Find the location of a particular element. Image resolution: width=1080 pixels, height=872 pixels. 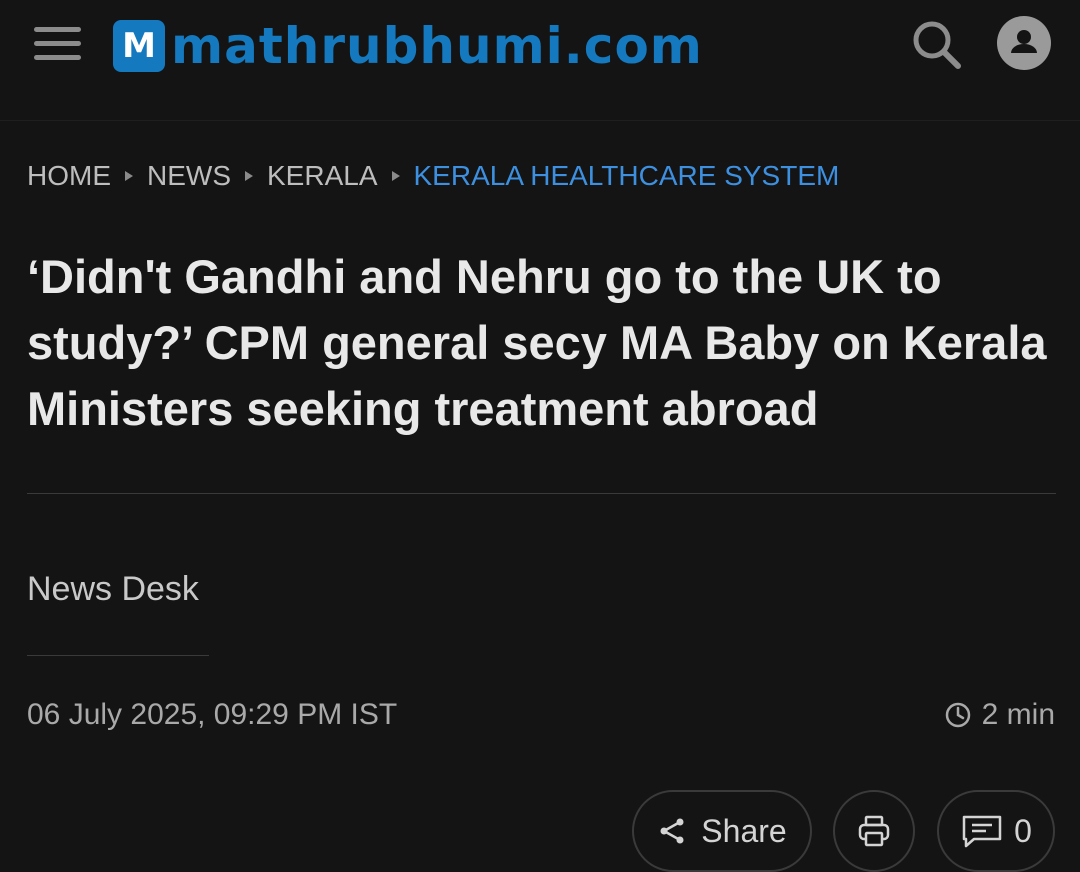

breadcrumb-kerala: KERALA is located at coordinates (322, 176).